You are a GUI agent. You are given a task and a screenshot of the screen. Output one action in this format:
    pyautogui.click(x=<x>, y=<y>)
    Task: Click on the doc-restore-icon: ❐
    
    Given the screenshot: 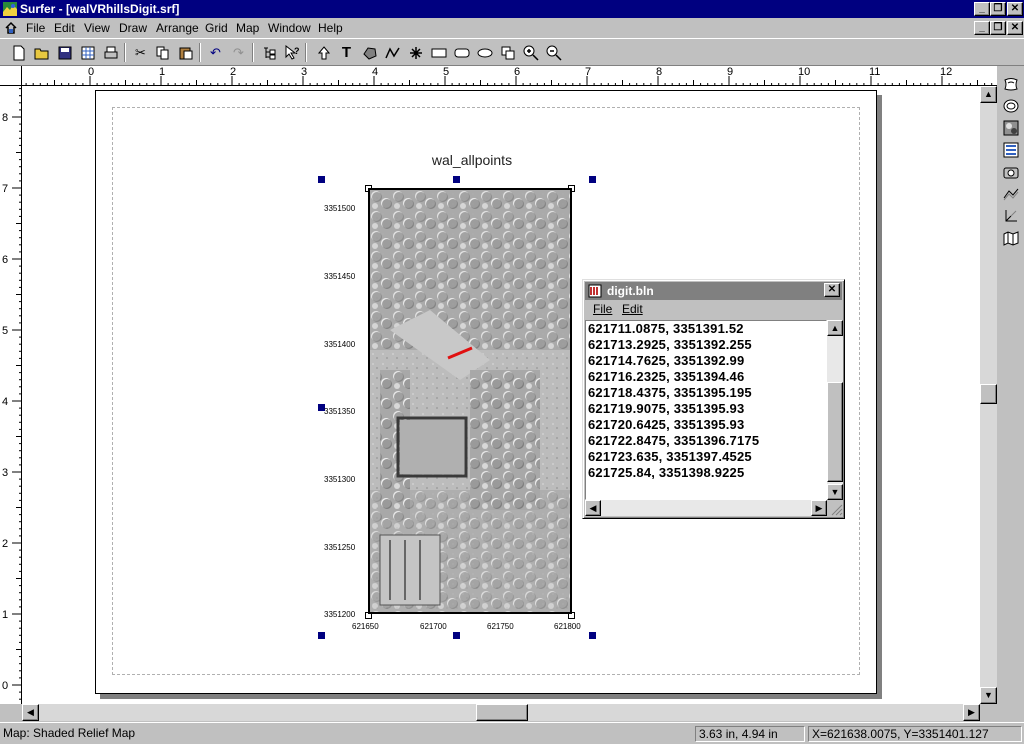 What is the action you would take?
    pyautogui.click(x=998, y=28)
    